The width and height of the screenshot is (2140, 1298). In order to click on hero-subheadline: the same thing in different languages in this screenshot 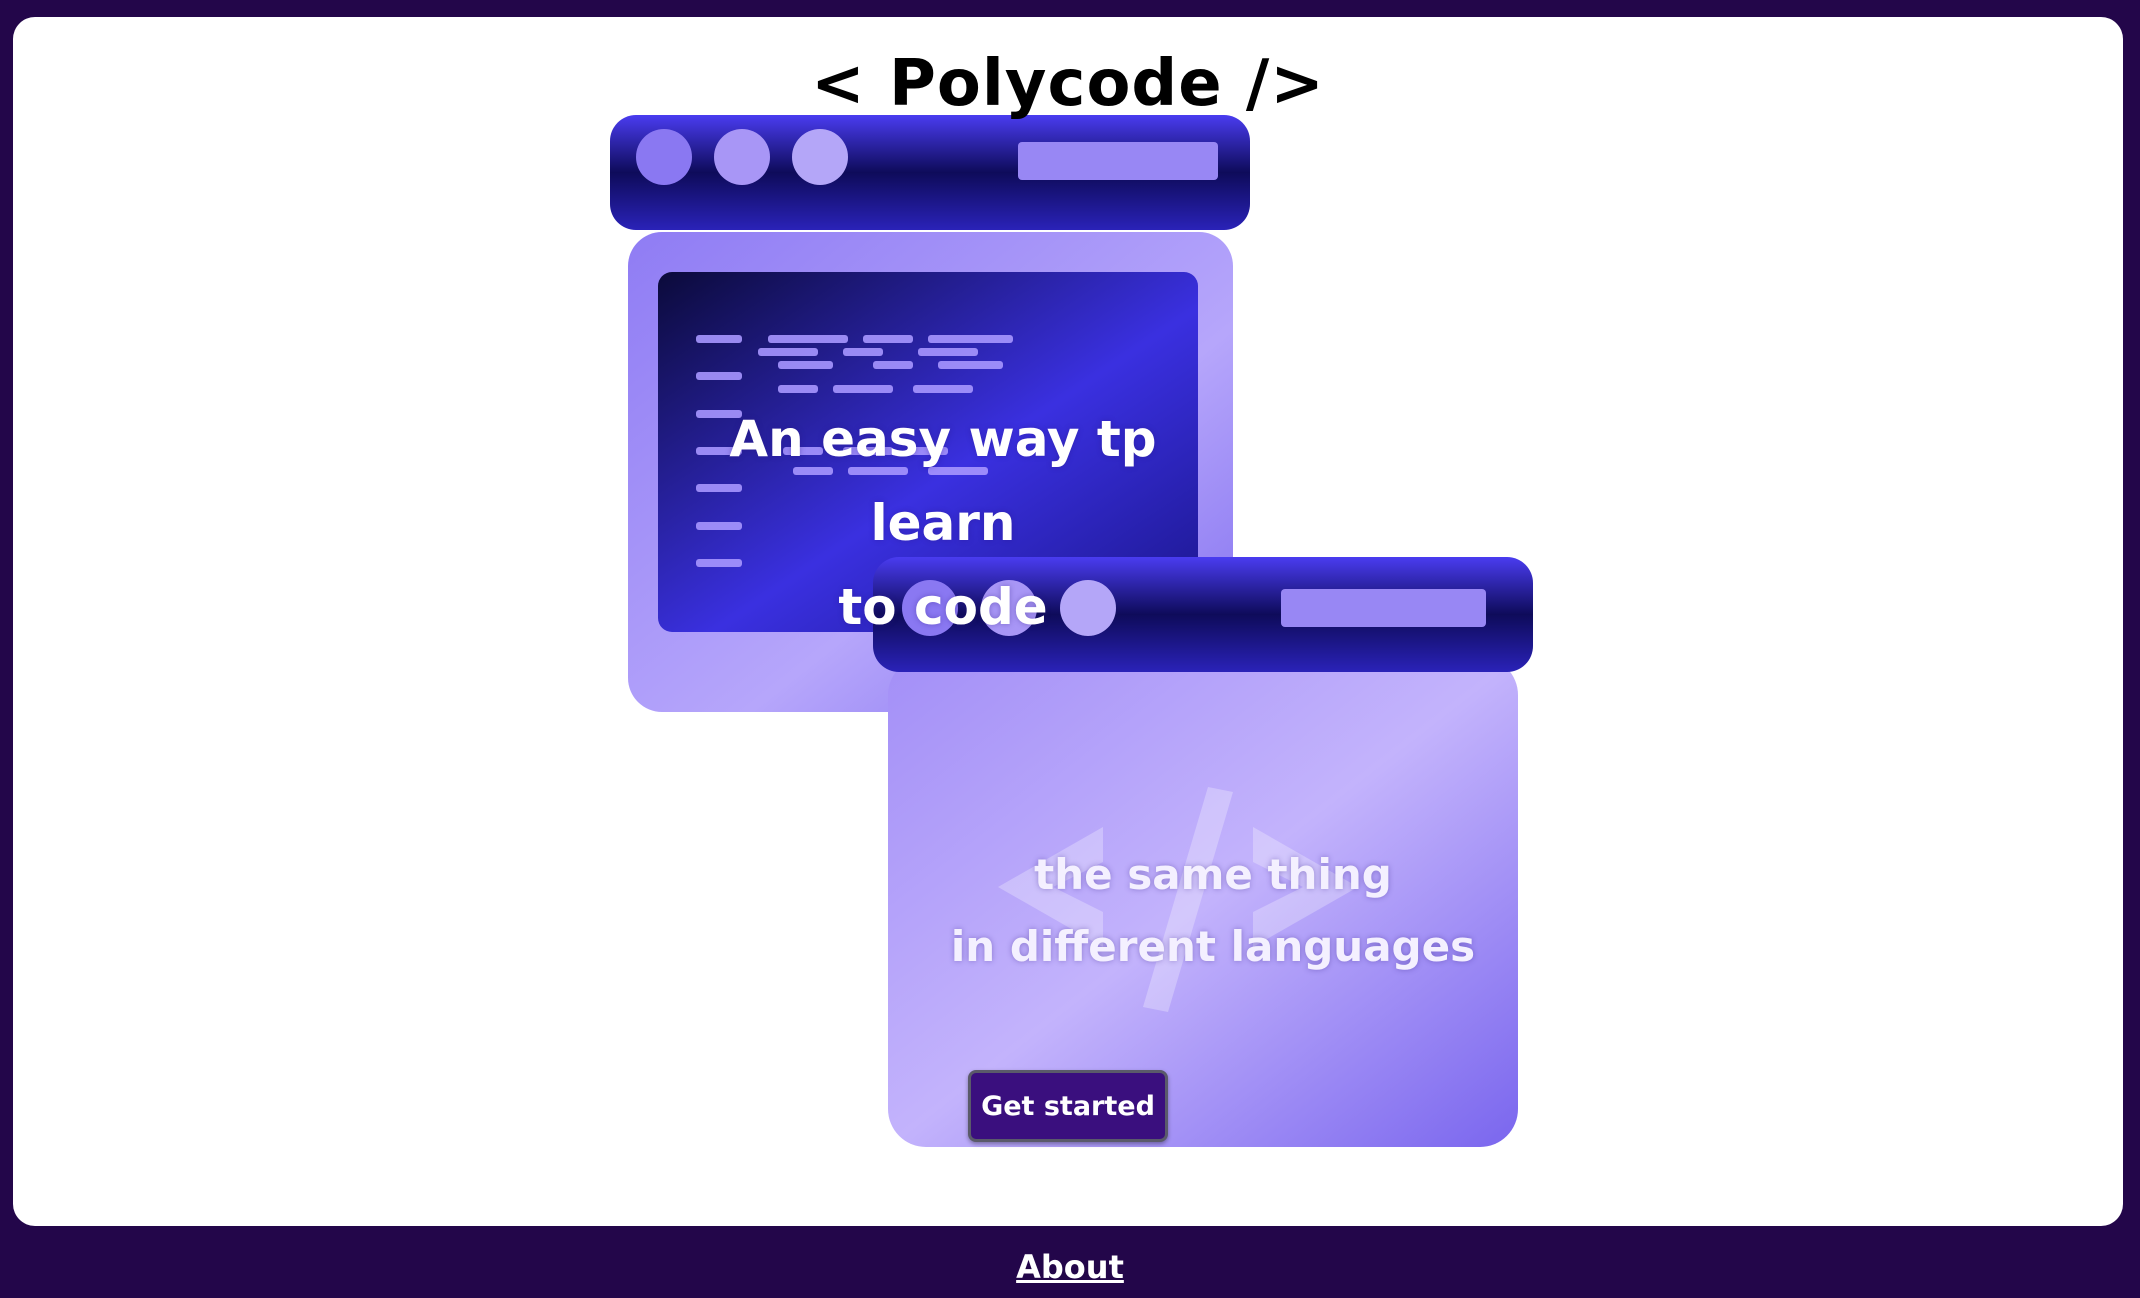, I will do `click(1213, 911)`.